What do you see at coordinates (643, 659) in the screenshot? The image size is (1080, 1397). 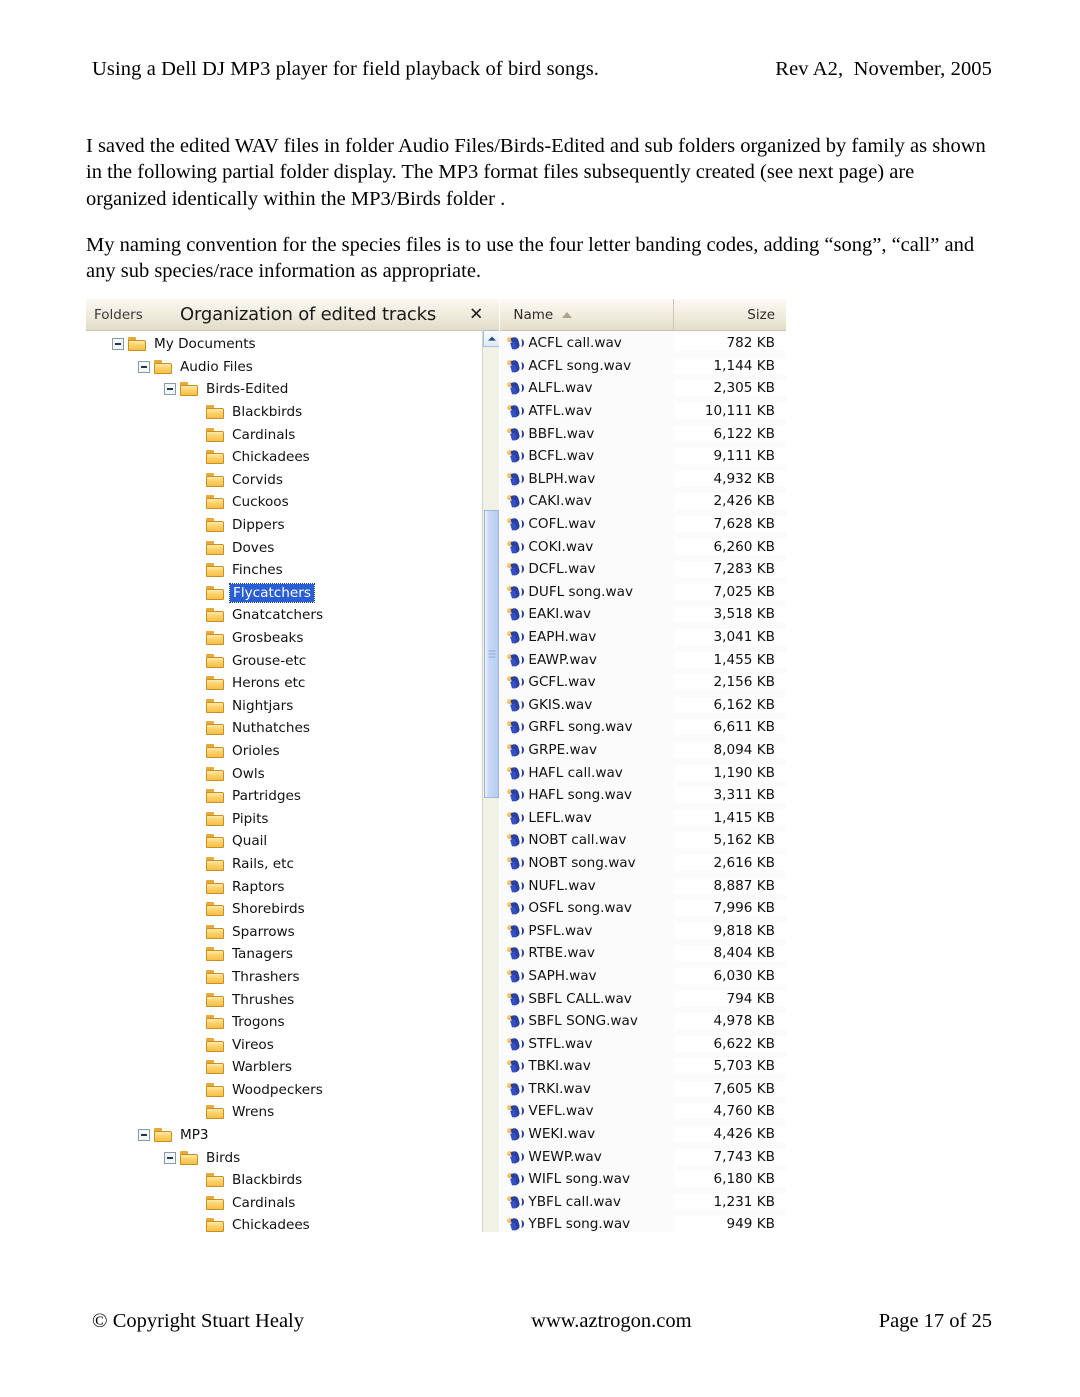 I see `file-row: EAWP.wav 1,455 KB` at bounding box center [643, 659].